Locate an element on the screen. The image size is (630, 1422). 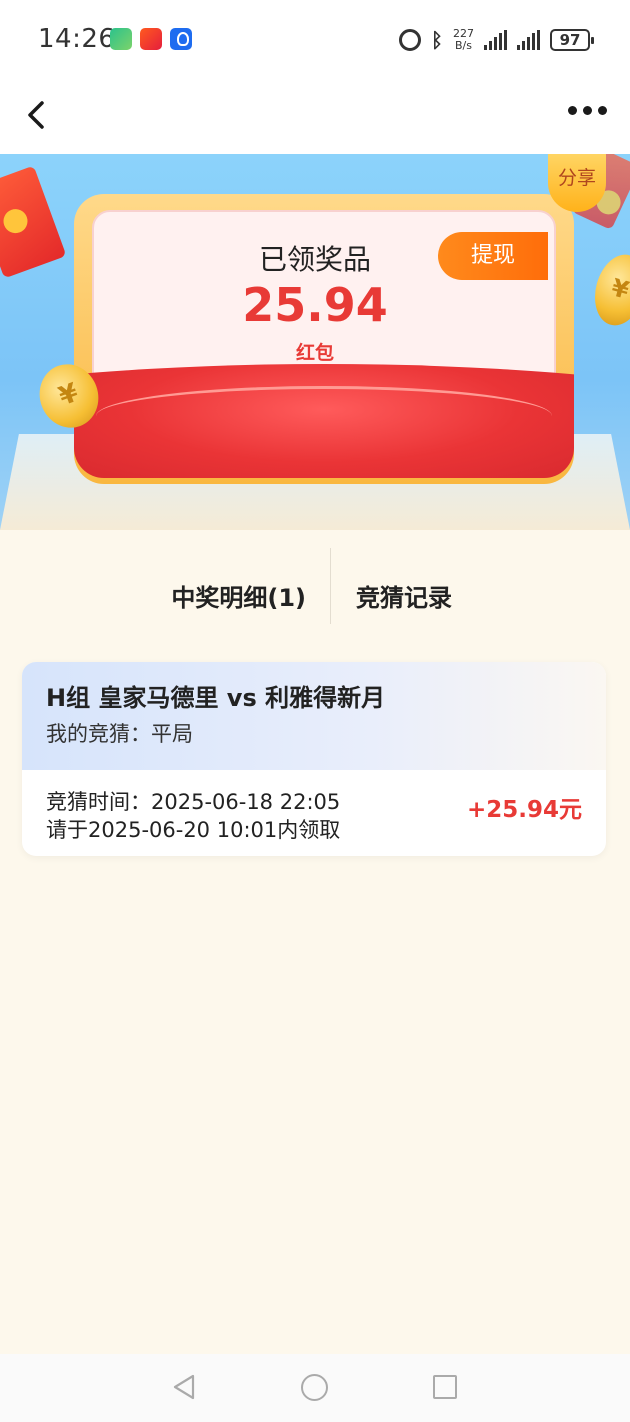
withdraw-button: 提现 is located at coordinates (493, 256).